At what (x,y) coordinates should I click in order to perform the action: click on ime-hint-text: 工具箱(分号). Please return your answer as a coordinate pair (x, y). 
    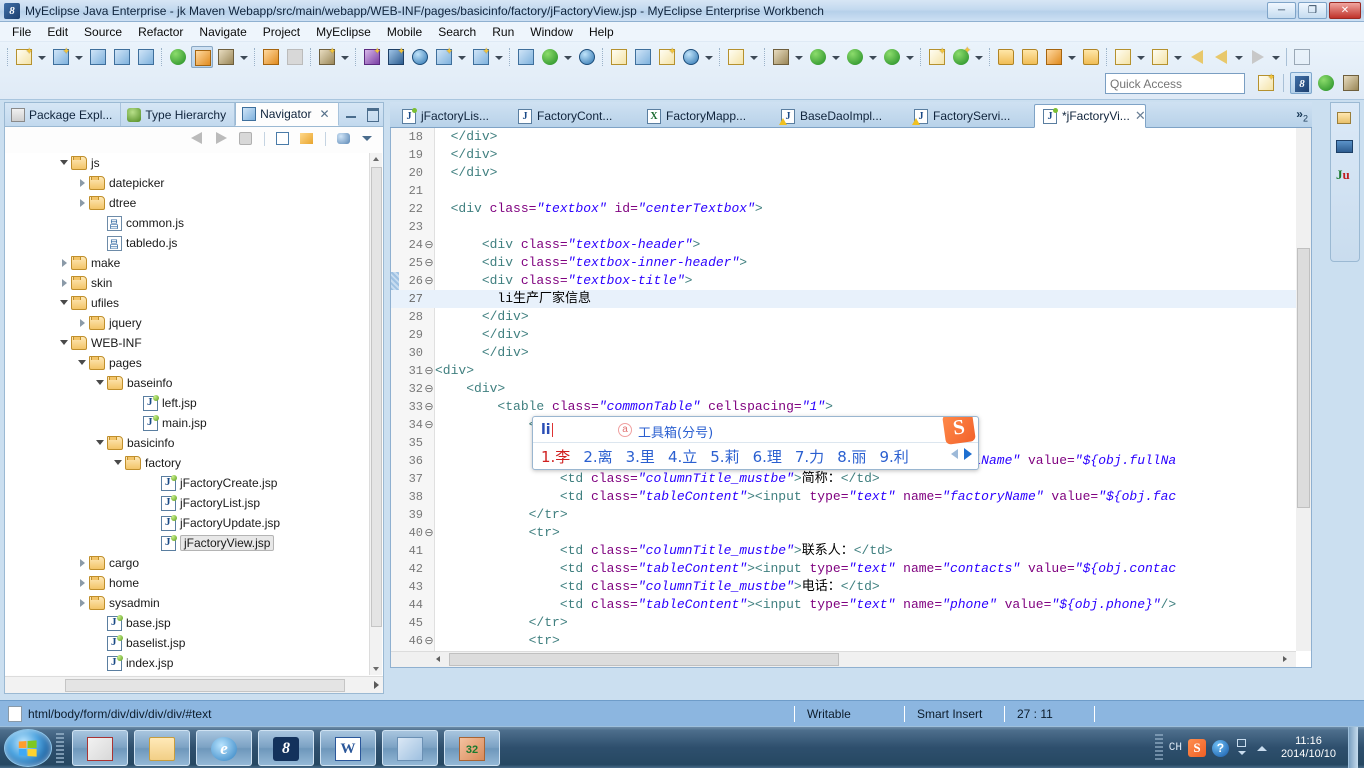
    Looking at the image, I should click on (675, 431).